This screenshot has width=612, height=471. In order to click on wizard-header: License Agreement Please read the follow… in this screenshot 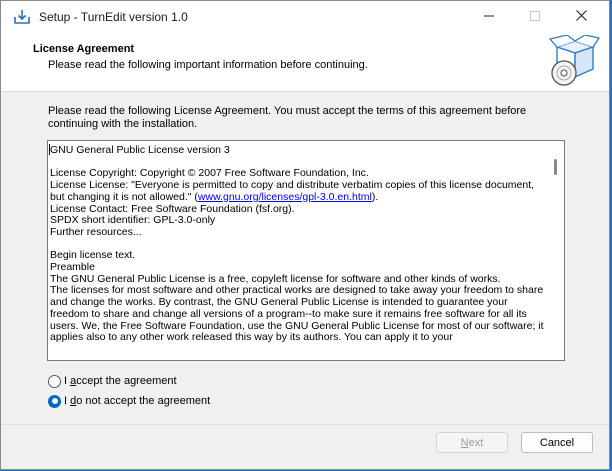, I will do `click(305, 62)`.